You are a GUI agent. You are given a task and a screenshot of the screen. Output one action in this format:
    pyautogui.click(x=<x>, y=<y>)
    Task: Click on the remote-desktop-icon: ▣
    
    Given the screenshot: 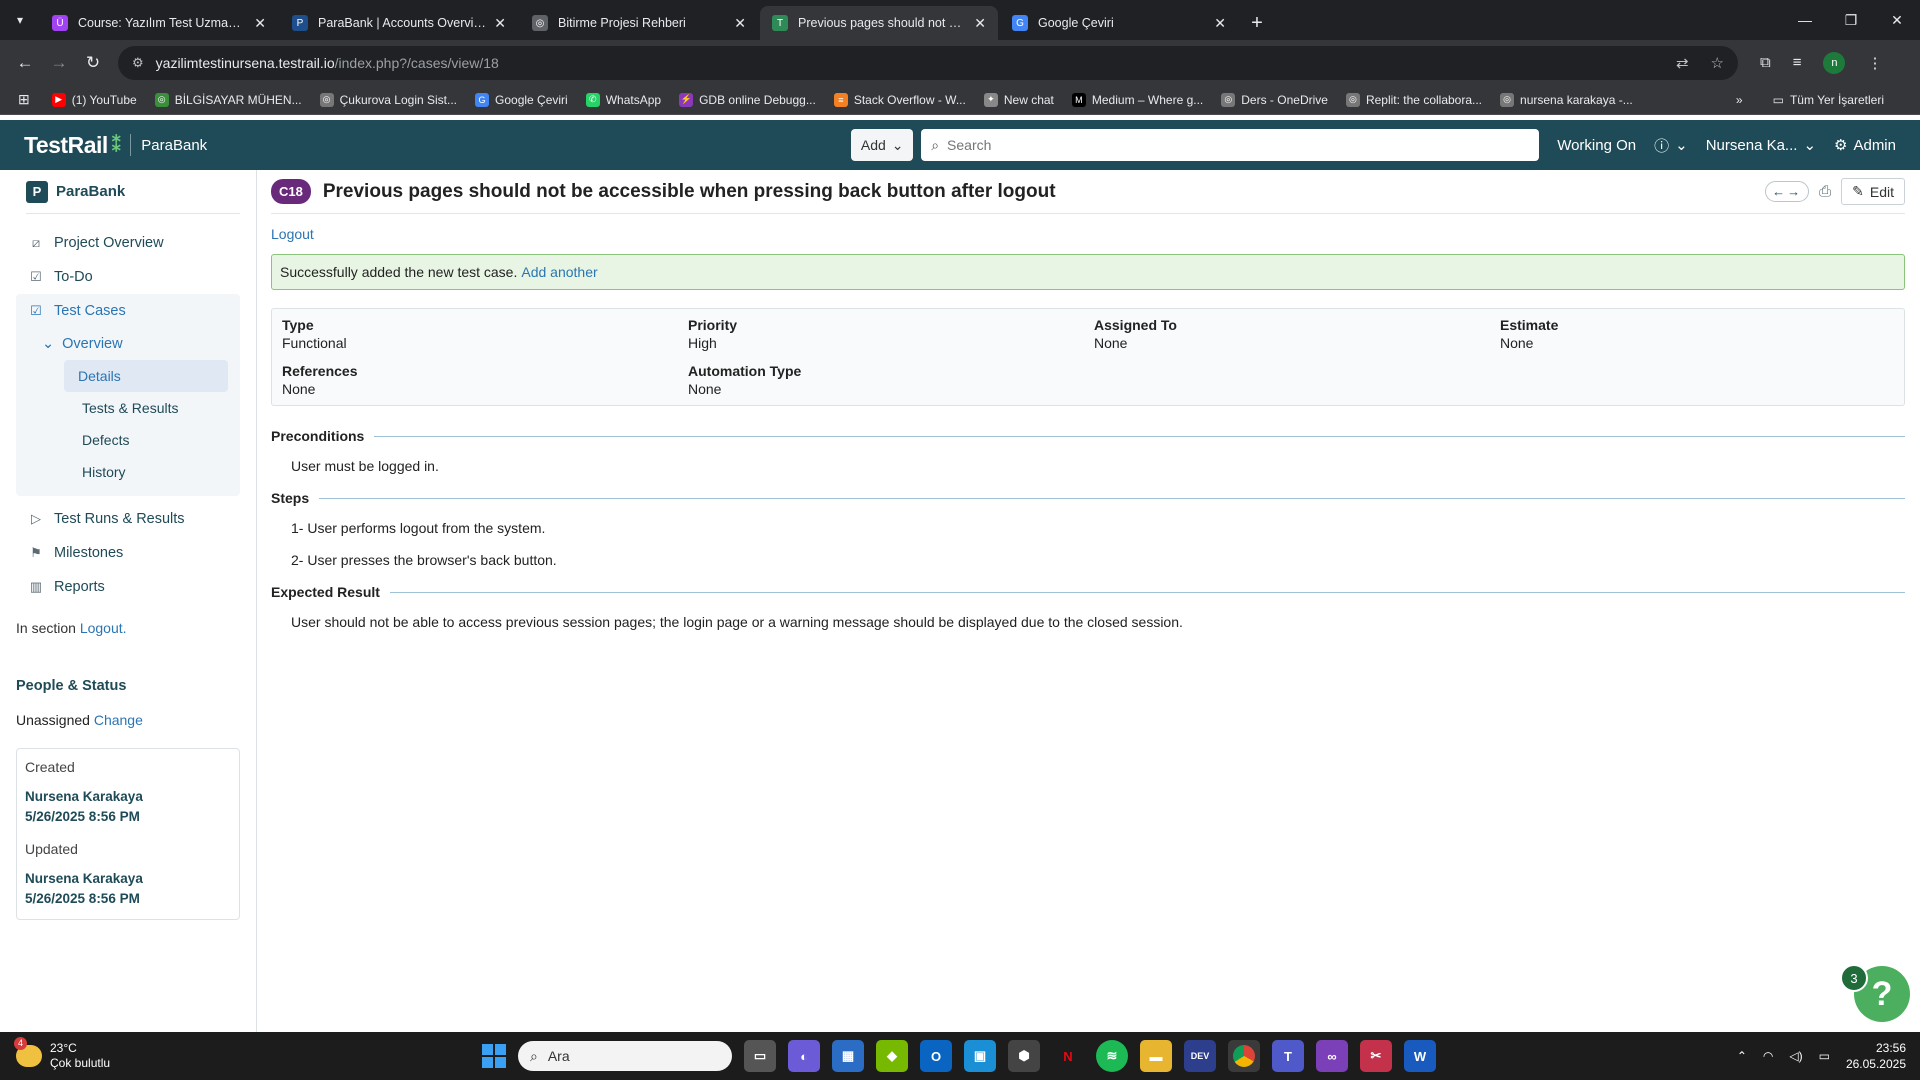 What is the action you would take?
    pyautogui.click(x=980, y=1056)
    